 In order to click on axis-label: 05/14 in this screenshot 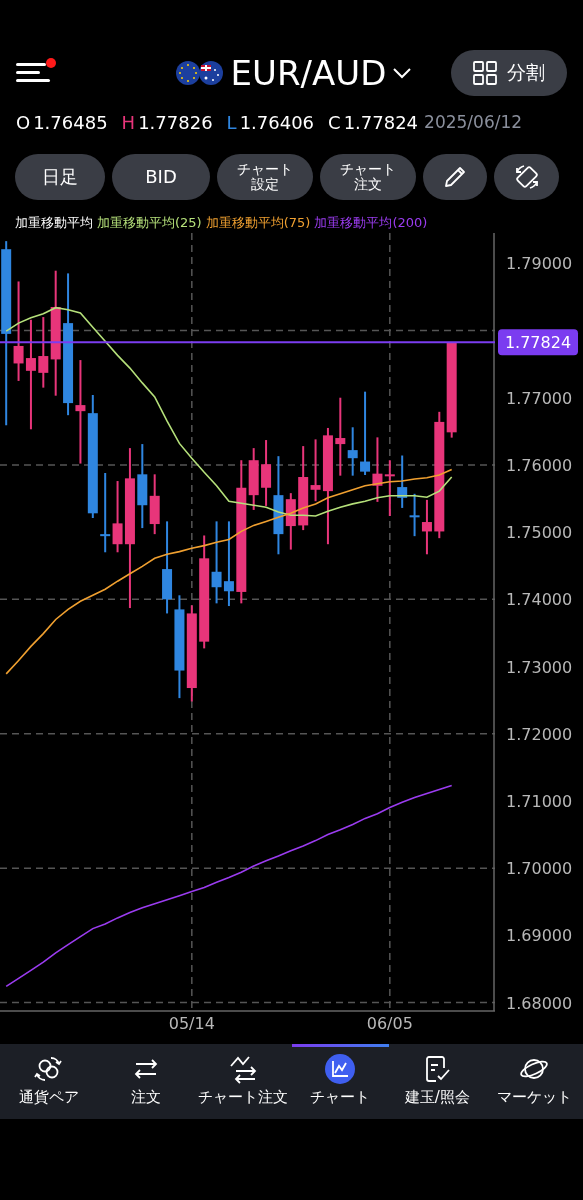, I will do `click(191, 1023)`.